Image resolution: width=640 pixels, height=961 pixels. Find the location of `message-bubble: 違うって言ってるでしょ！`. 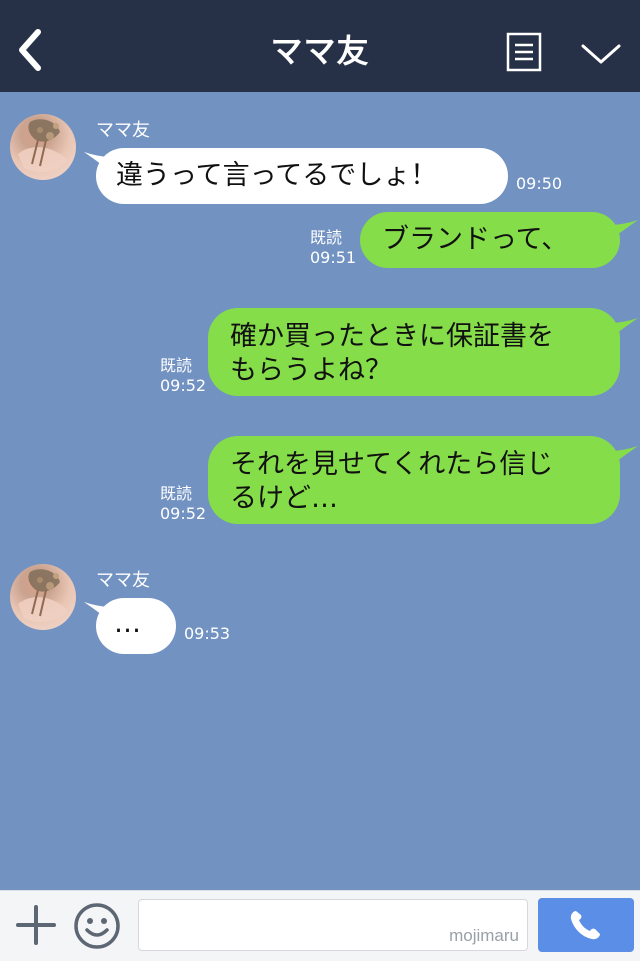

message-bubble: 違うって言ってるでしょ！ is located at coordinates (302, 176).